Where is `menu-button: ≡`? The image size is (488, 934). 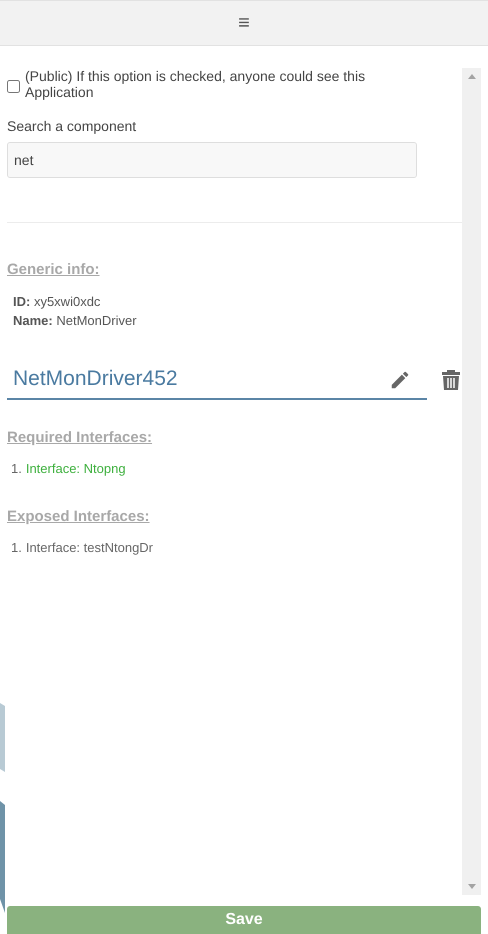 menu-button: ≡ is located at coordinates (244, 23).